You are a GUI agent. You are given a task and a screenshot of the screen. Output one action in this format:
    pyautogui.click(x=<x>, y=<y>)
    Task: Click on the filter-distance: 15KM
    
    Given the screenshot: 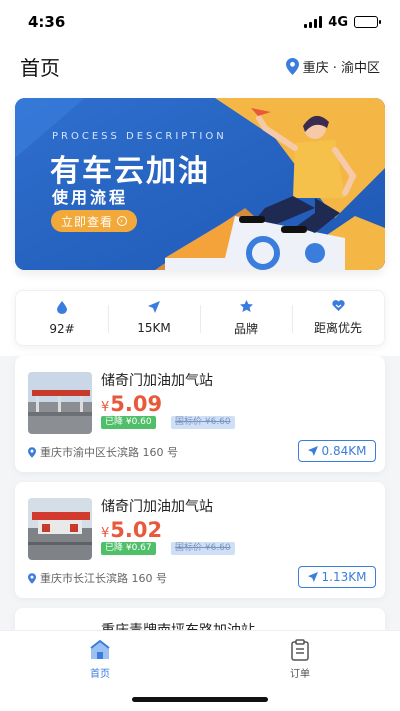 What is the action you would take?
    pyautogui.click(x=154, y=318)
    